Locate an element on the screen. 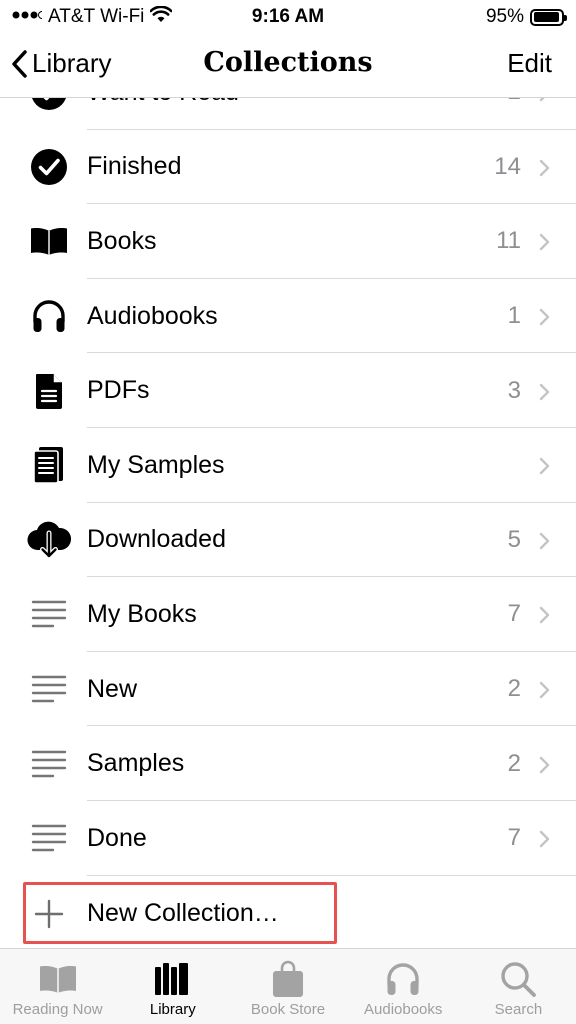 Image resolution: width=576 pixels, height=1024 pixels. signal-icon is located at coordinates (29, 17).